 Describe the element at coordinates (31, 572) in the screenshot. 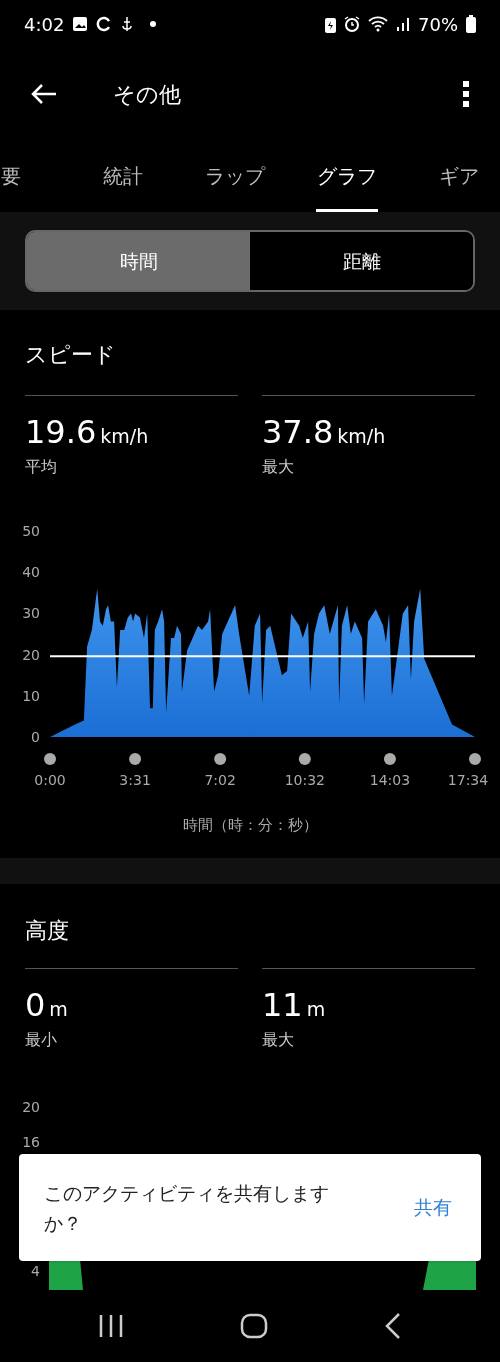

I see `axis-tick-label: 40` at that location.